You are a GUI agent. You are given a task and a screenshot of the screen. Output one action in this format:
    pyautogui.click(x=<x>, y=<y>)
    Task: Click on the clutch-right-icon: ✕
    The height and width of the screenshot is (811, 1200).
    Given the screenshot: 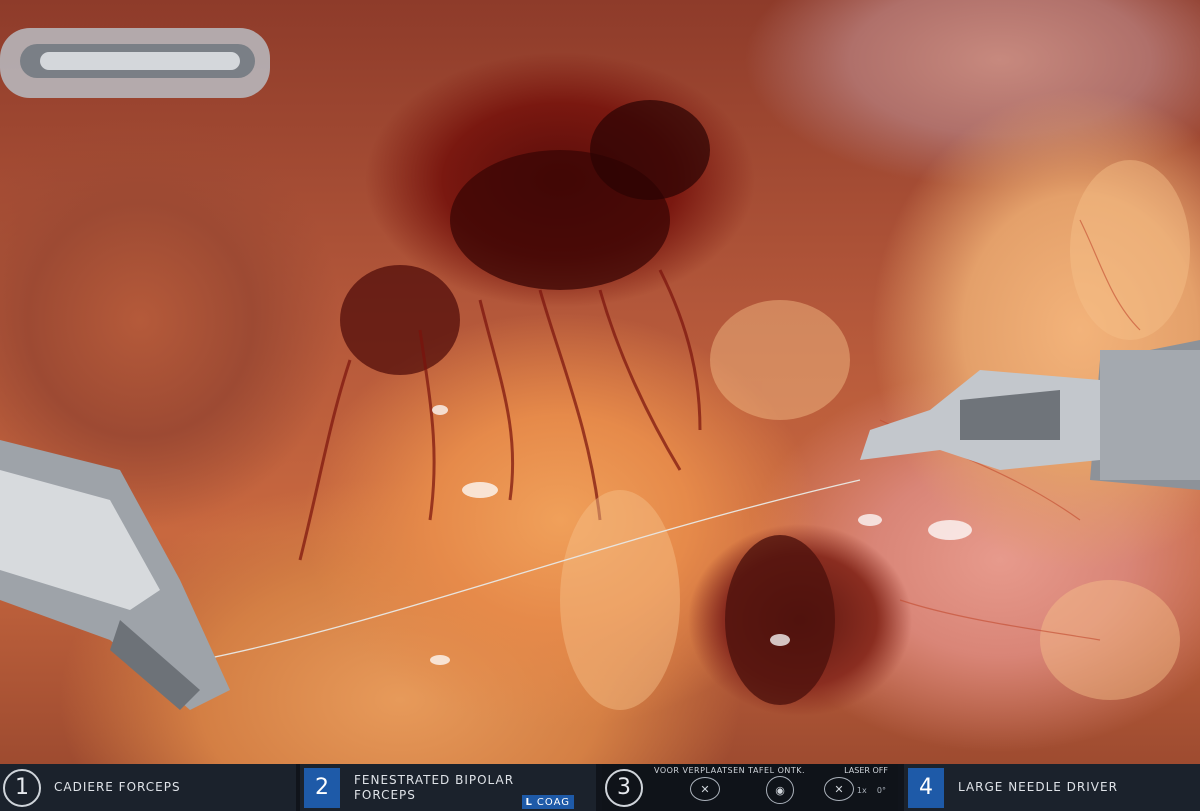 What is the action you would take?
    pyautogui.click(x=839, y=789)
    